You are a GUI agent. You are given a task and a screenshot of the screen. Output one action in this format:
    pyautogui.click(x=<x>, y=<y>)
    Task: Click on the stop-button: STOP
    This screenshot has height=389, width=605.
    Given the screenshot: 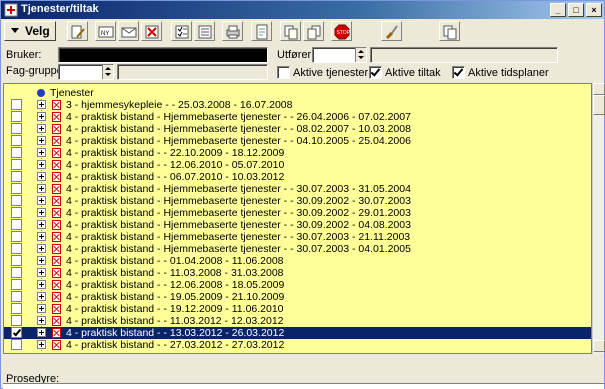 What is the action you would take?
    pyautogui.click(x=341, y=31)
    